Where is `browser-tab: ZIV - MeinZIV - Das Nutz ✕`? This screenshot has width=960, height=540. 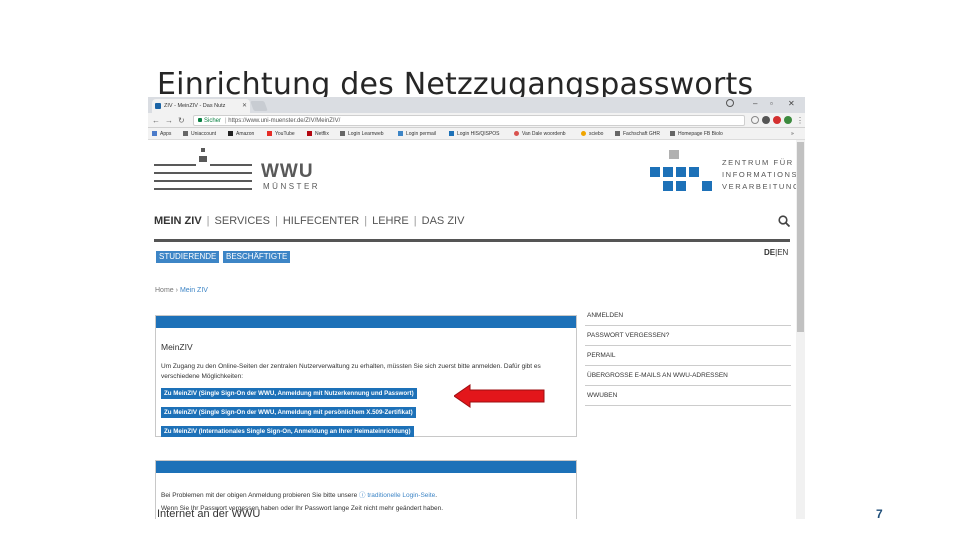
browser-tab: ZIV - MeinZIV - Das Nutz ✕ is located at coordinates (201, 106).